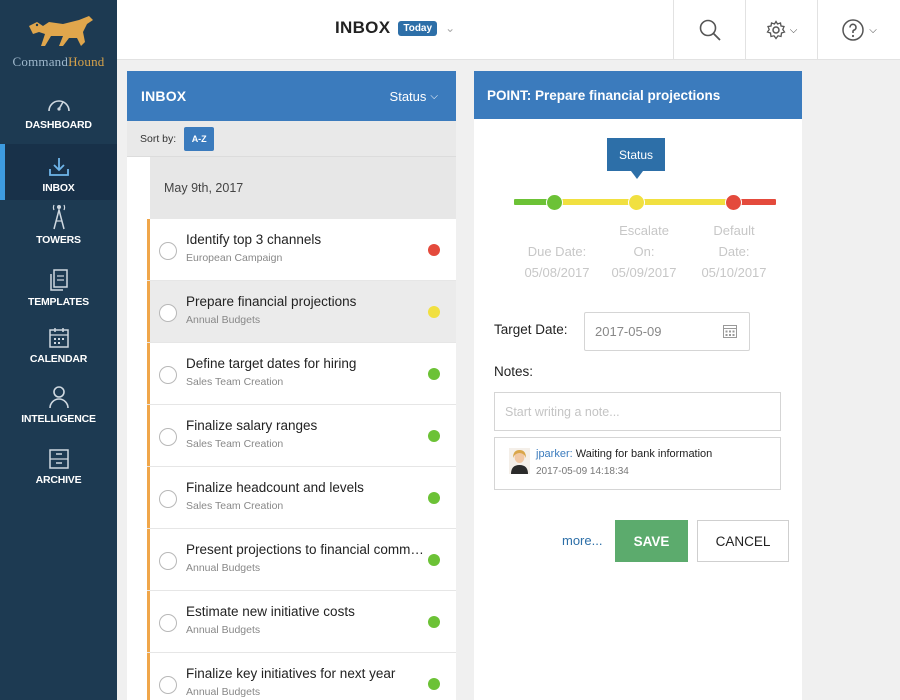 The width and height of the screenshot is (900, 700). What do you see at coordinates (776, 30) in the screenshot?
I see `gear-icon` at bounding box center [776, 30].